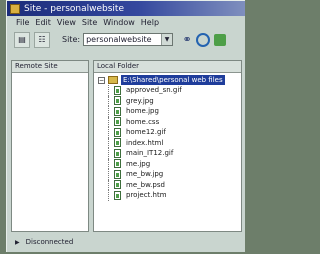  I want to click on menu-view: View, so click(66, 22).